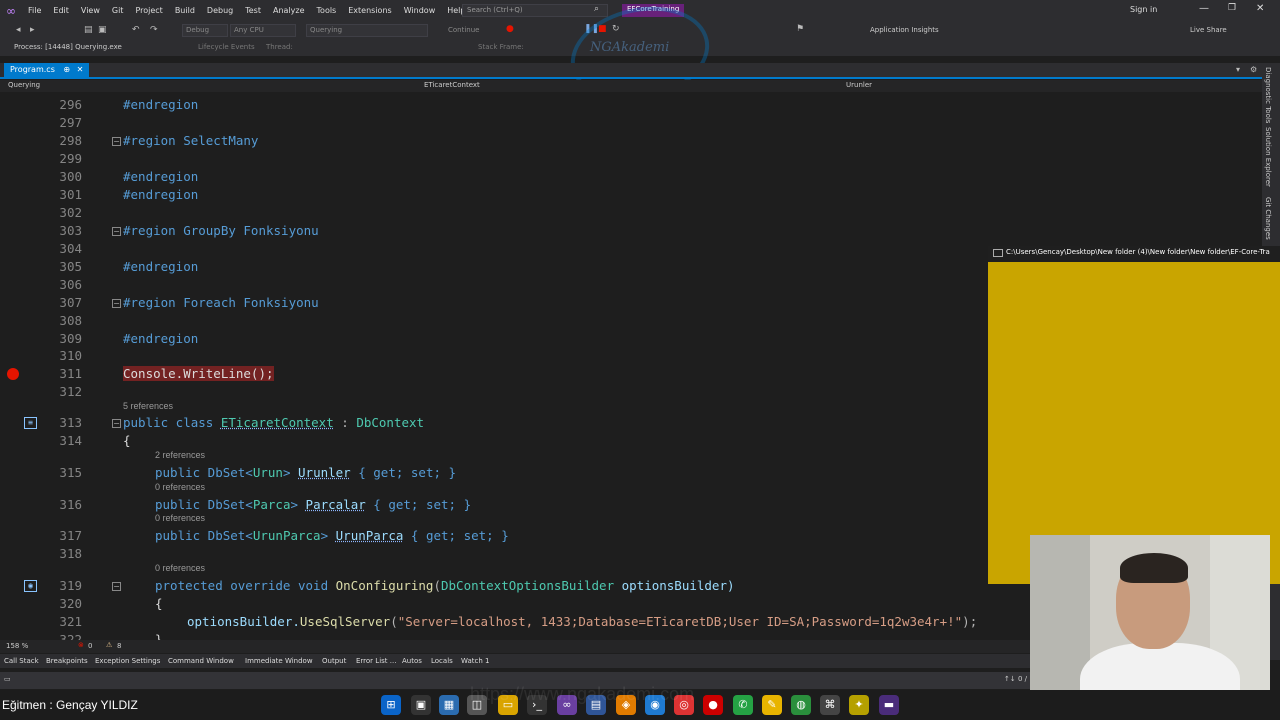  What do you see at coordinates (90, 646) in the screenshot?
I see `error-count: 0` at bounding box center [90, 646].